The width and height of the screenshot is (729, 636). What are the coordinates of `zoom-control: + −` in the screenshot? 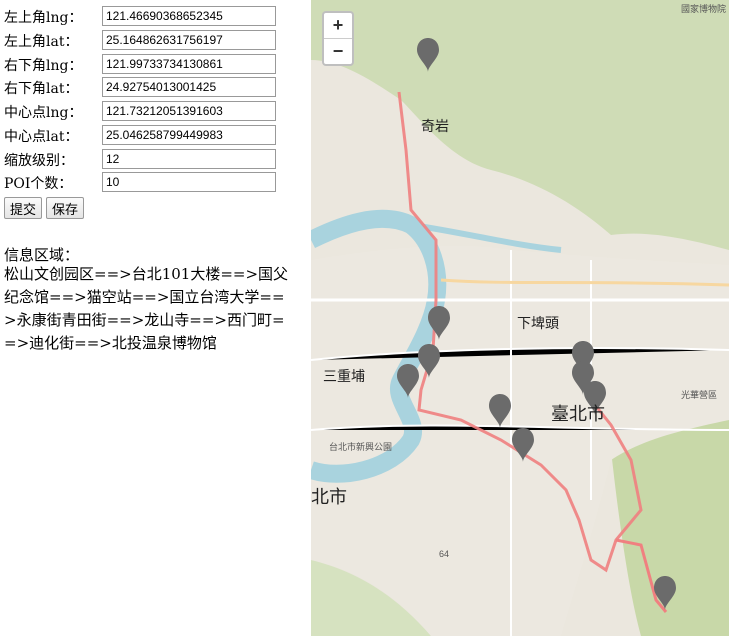 It's located at (338, 38).